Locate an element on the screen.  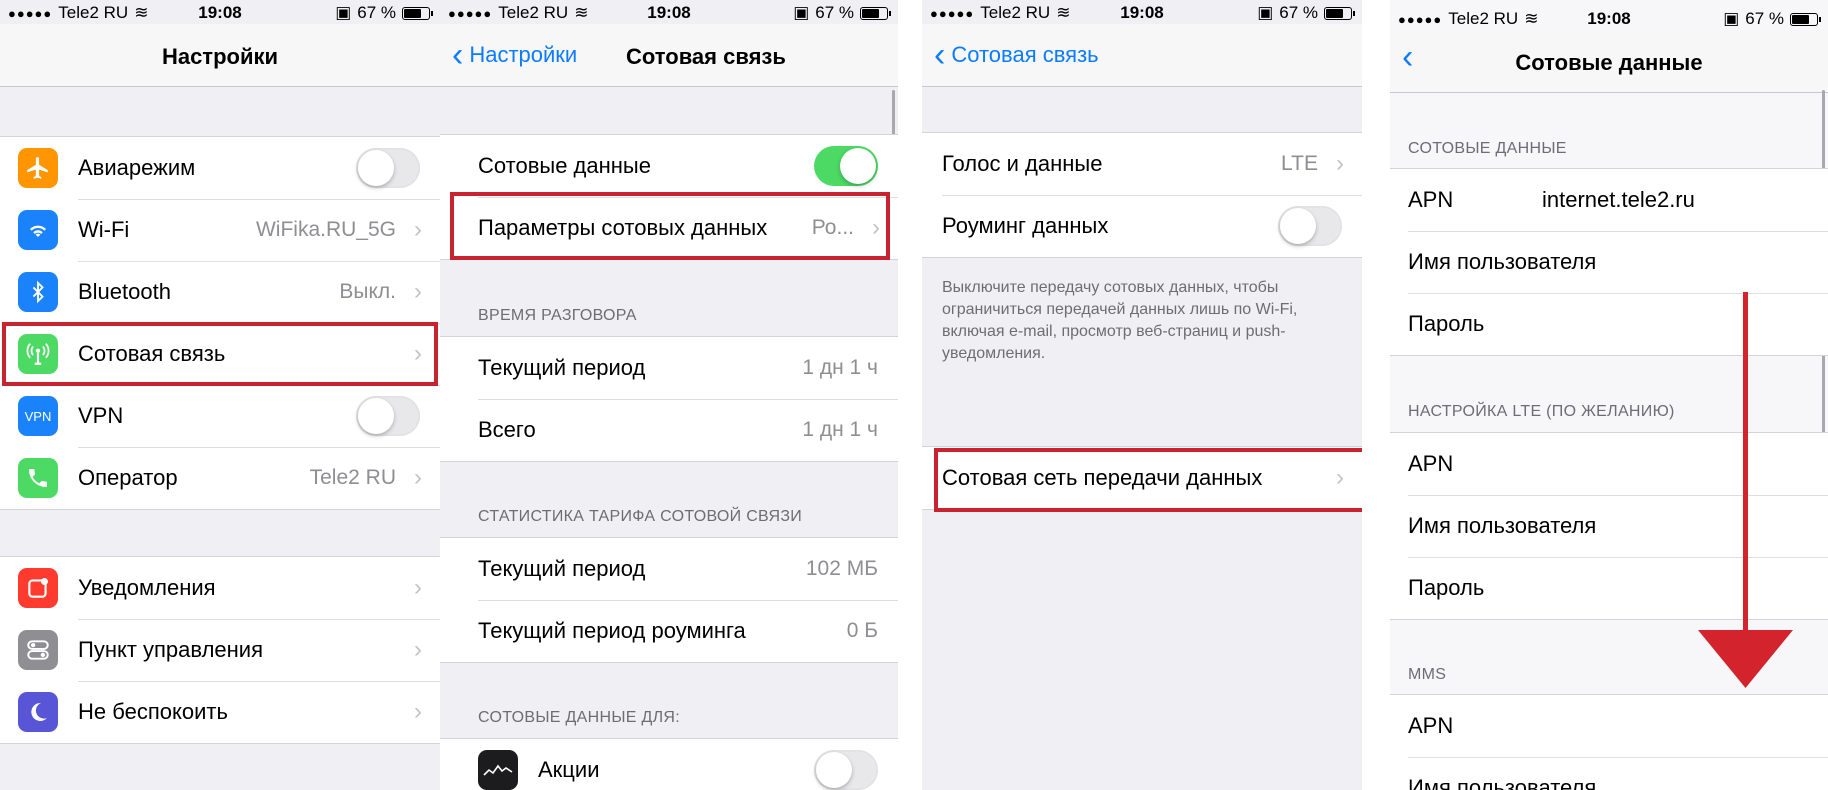
row-label: Текущий период роуминга is located at coordinates (612, 630).